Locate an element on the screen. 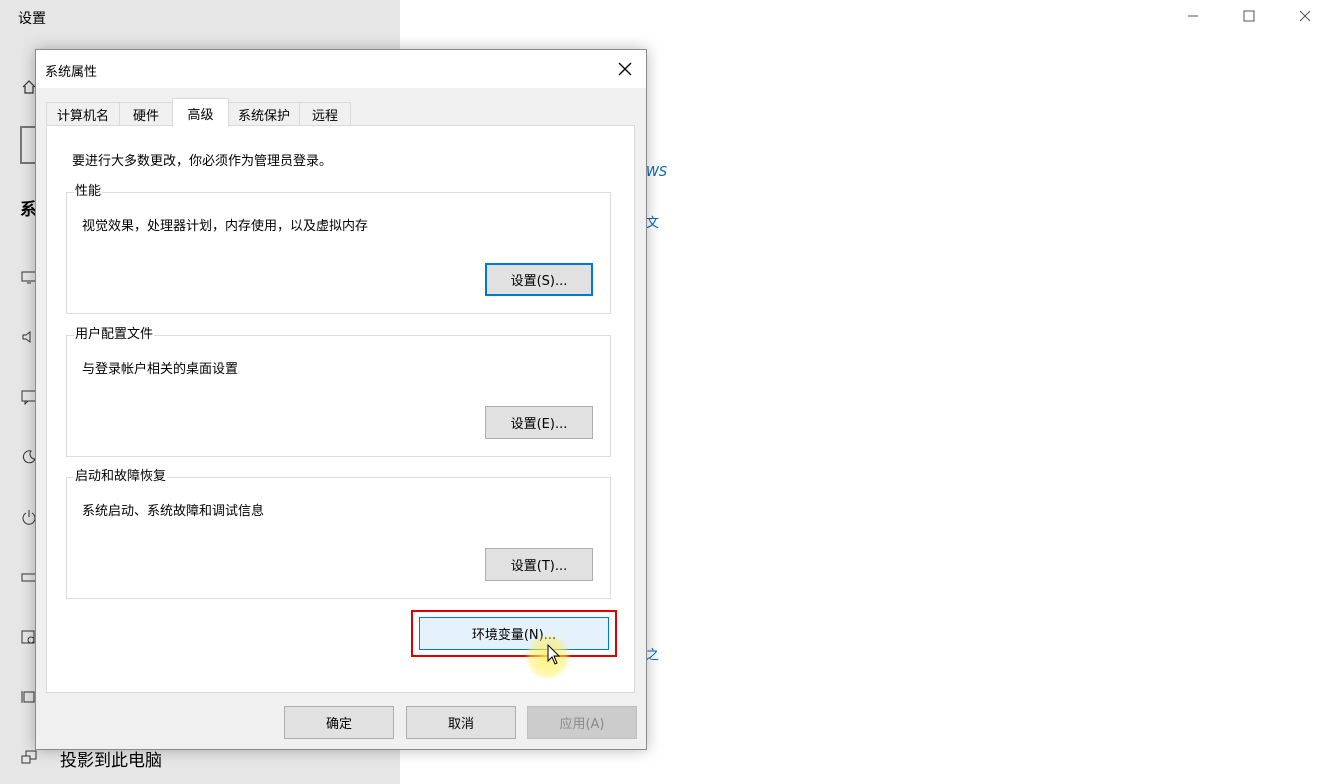 Image resolution: width=1333 pixels, height=784 pixels. tab-computer-name: 计算机名 is located at coordinates (83, 114).